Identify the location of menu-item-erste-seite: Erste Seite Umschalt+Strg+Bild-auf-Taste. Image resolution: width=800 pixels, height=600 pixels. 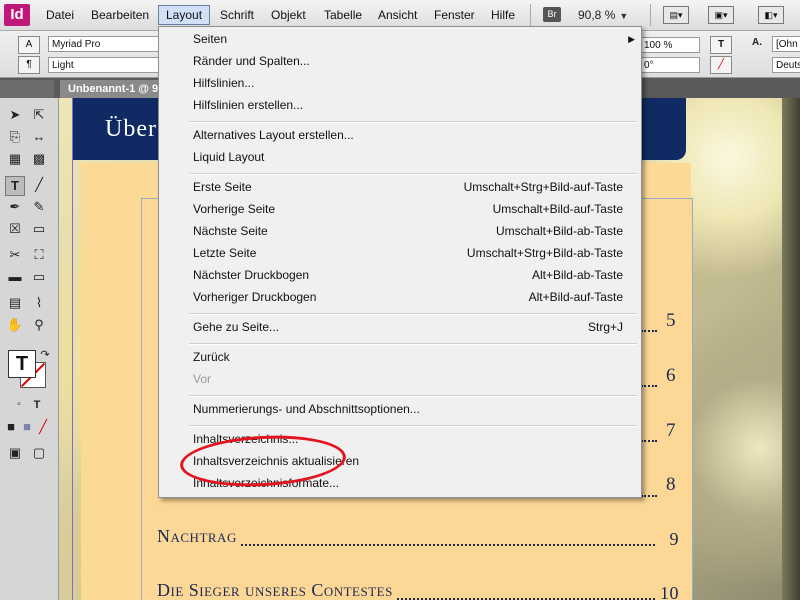
(408, 187).